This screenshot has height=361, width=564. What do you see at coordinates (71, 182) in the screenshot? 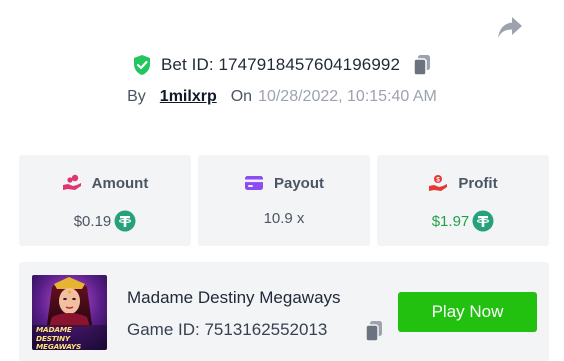
I see `coins-hand-icon` at bounding box center [71, 182].